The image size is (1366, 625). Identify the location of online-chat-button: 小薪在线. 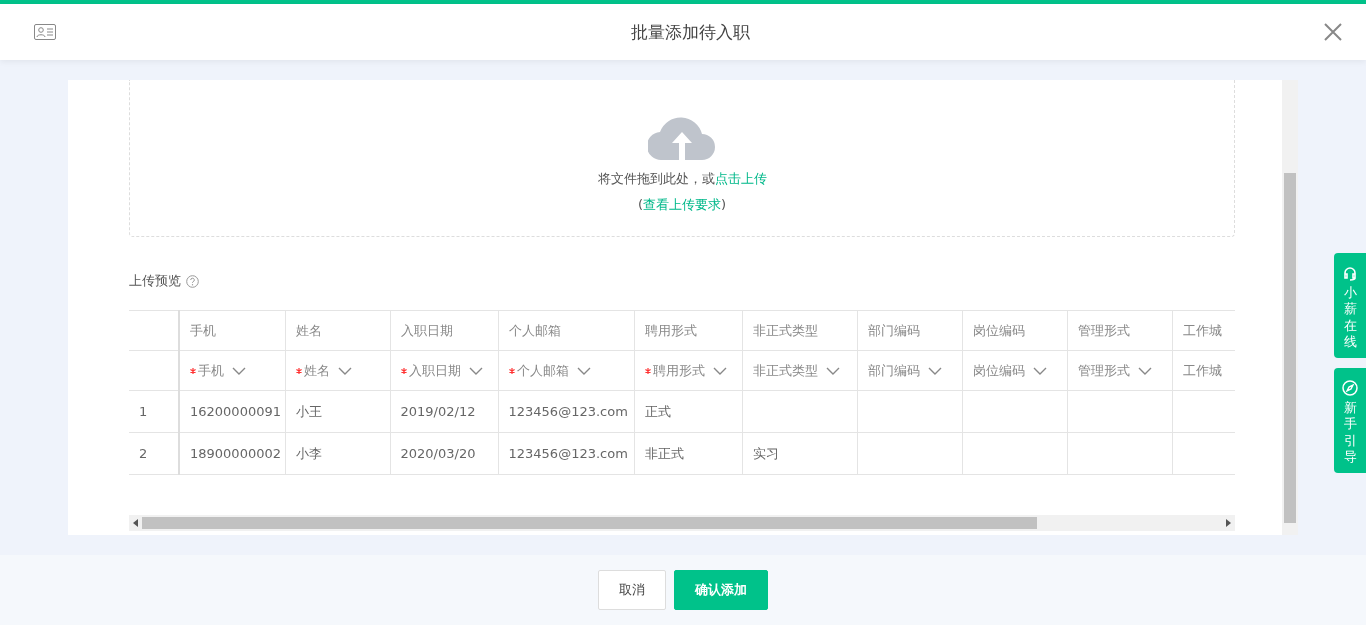
(1350, 305).